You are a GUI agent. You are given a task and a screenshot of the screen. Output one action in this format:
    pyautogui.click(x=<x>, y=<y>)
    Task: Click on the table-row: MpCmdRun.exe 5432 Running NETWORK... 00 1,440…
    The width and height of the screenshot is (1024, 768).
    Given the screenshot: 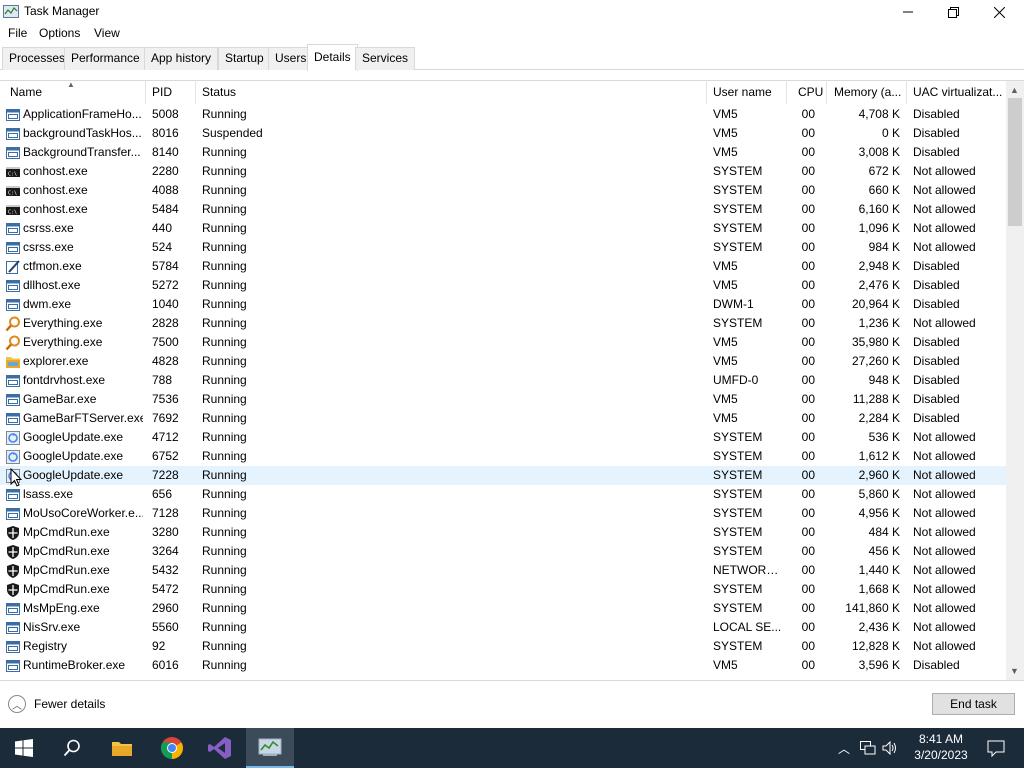 What is the action you would take?
    pyautogui.click(x=503, y=570)
    